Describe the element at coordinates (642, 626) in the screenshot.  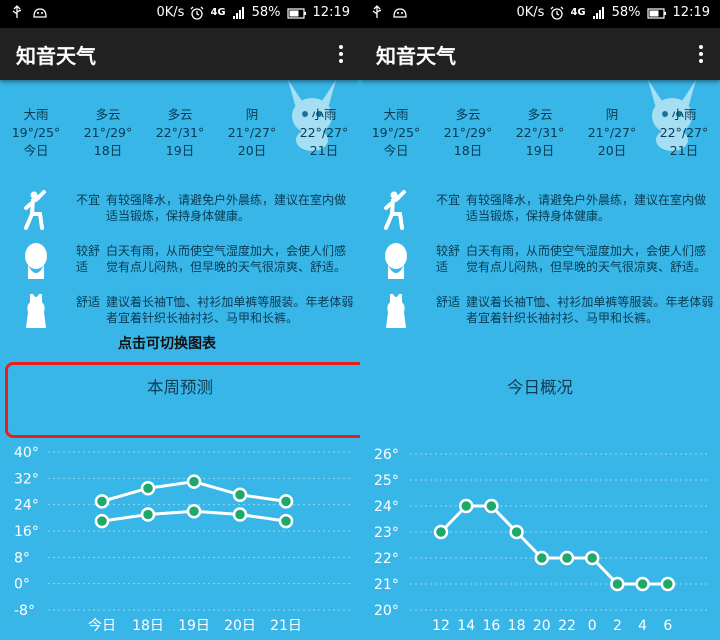
I see `x-tick-label: 4` at that location.